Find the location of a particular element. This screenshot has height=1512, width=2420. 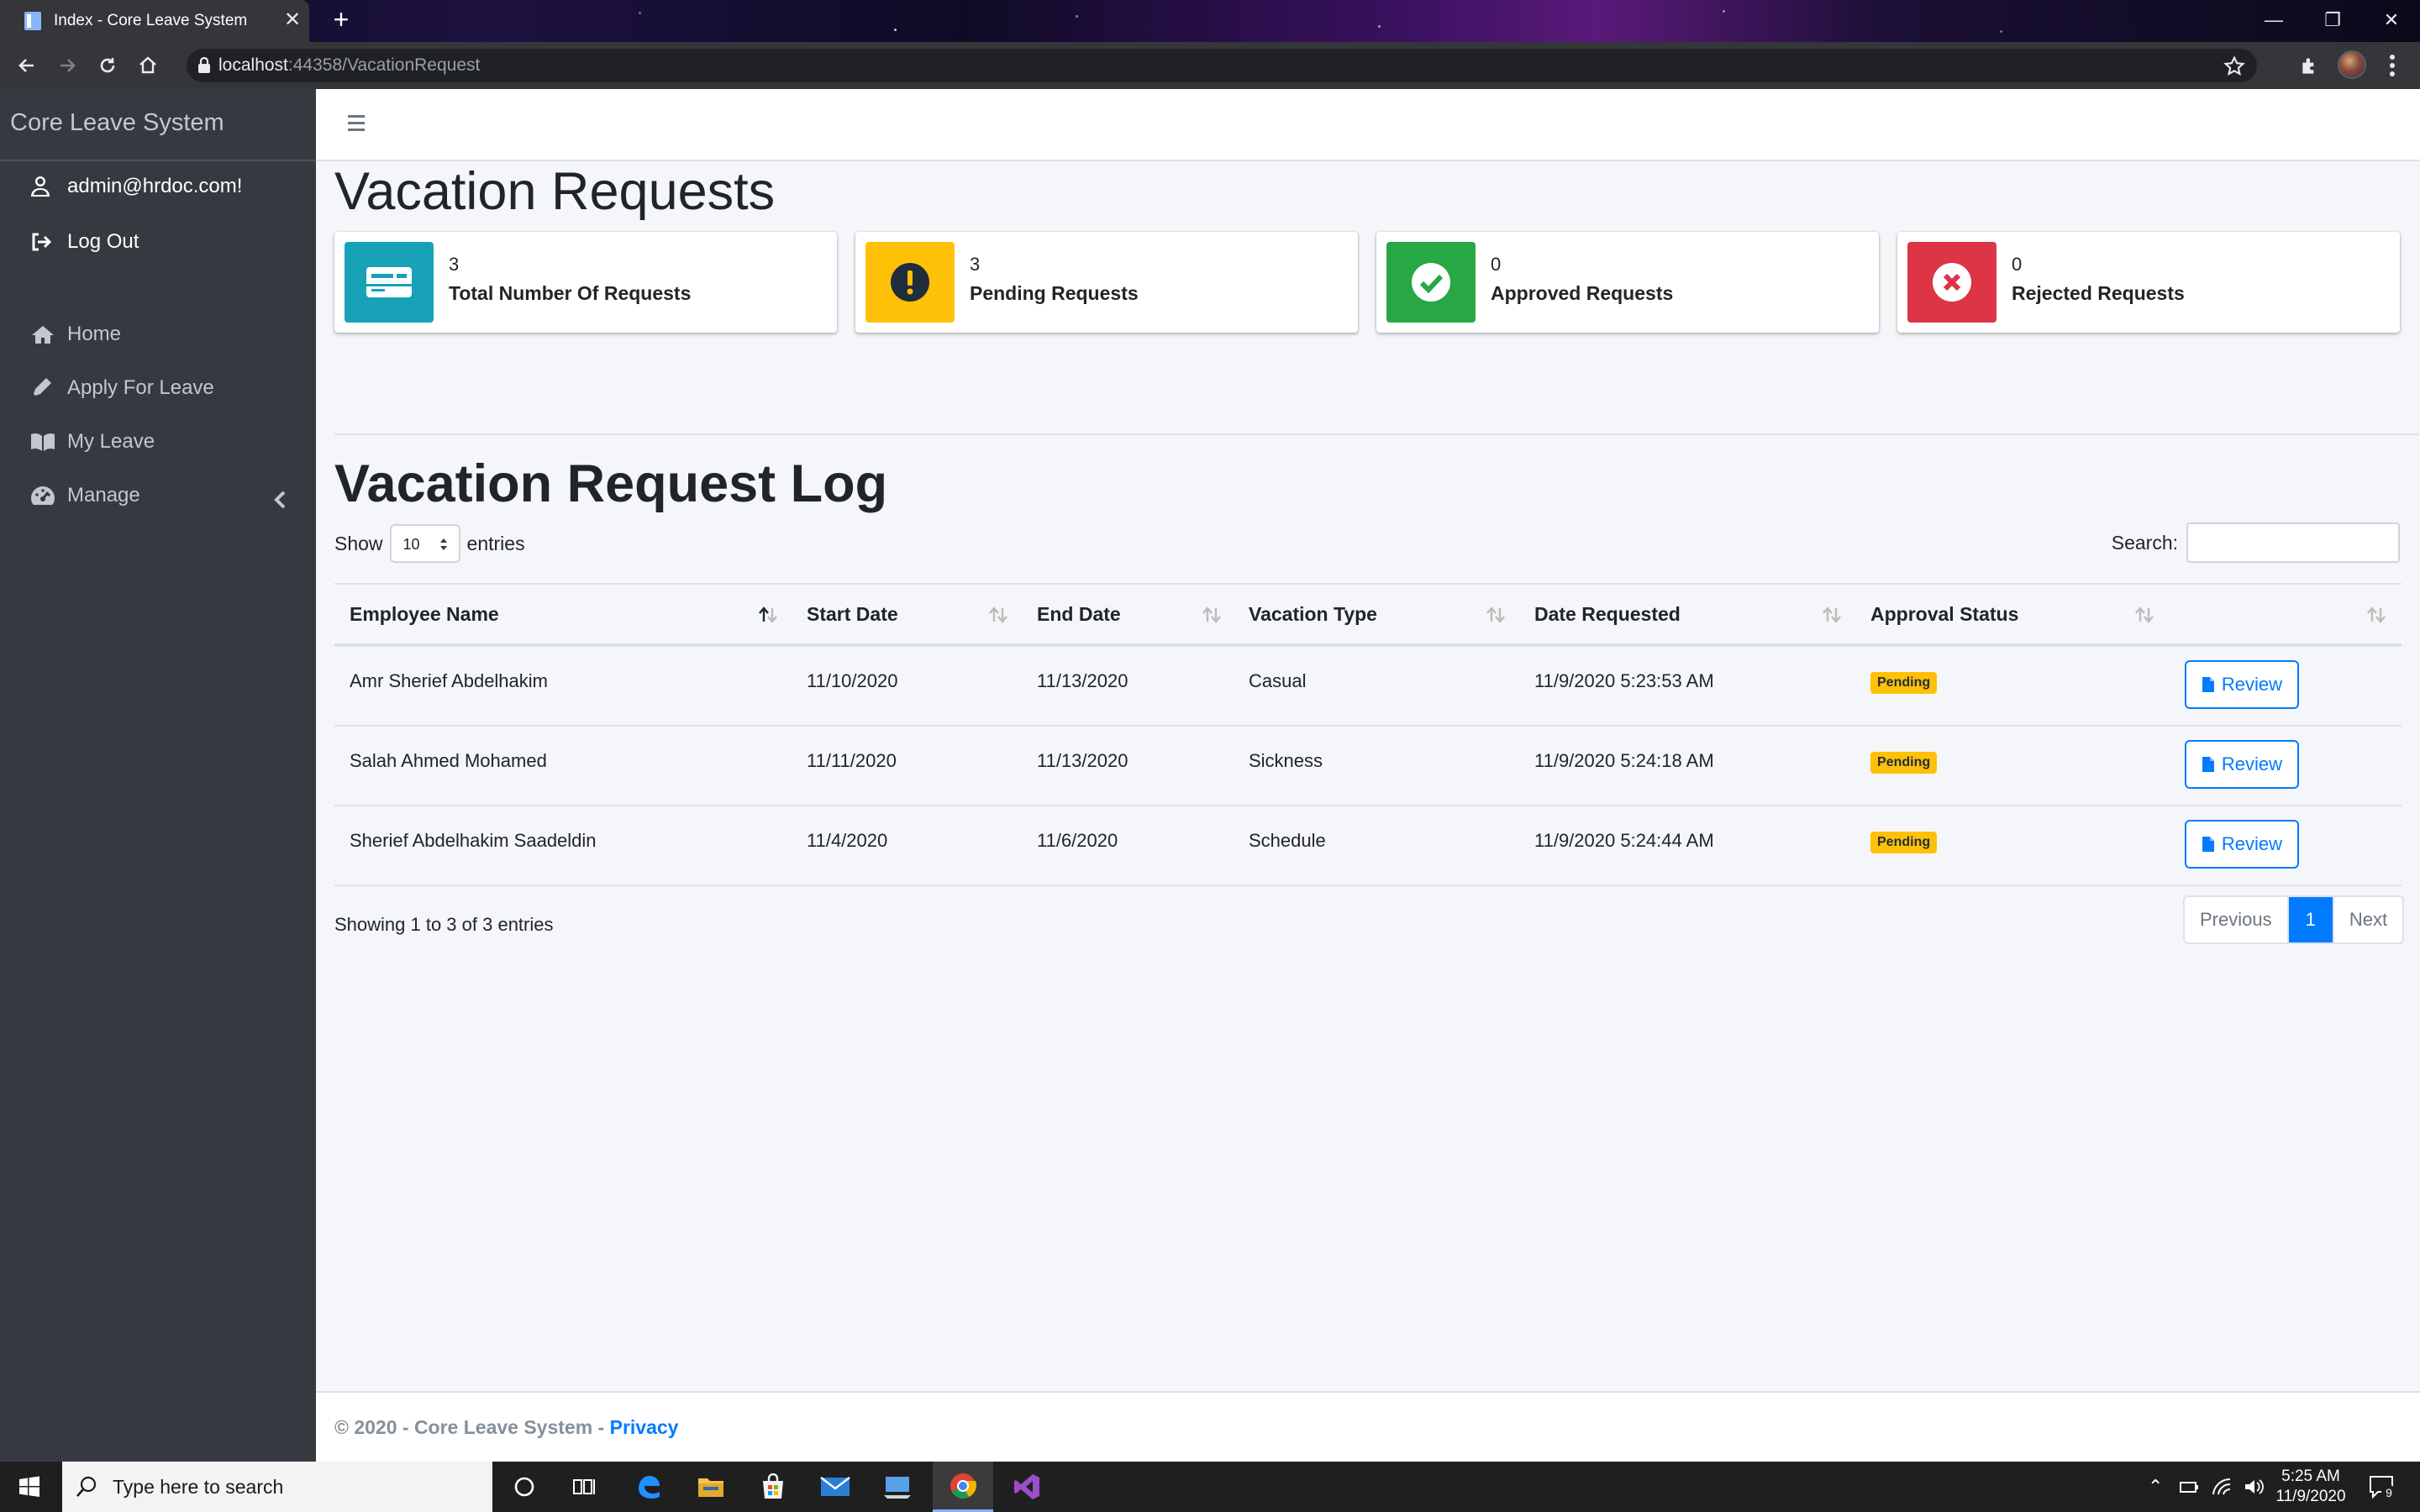

browser-menu-icon is located at coordinates (2392, 65).